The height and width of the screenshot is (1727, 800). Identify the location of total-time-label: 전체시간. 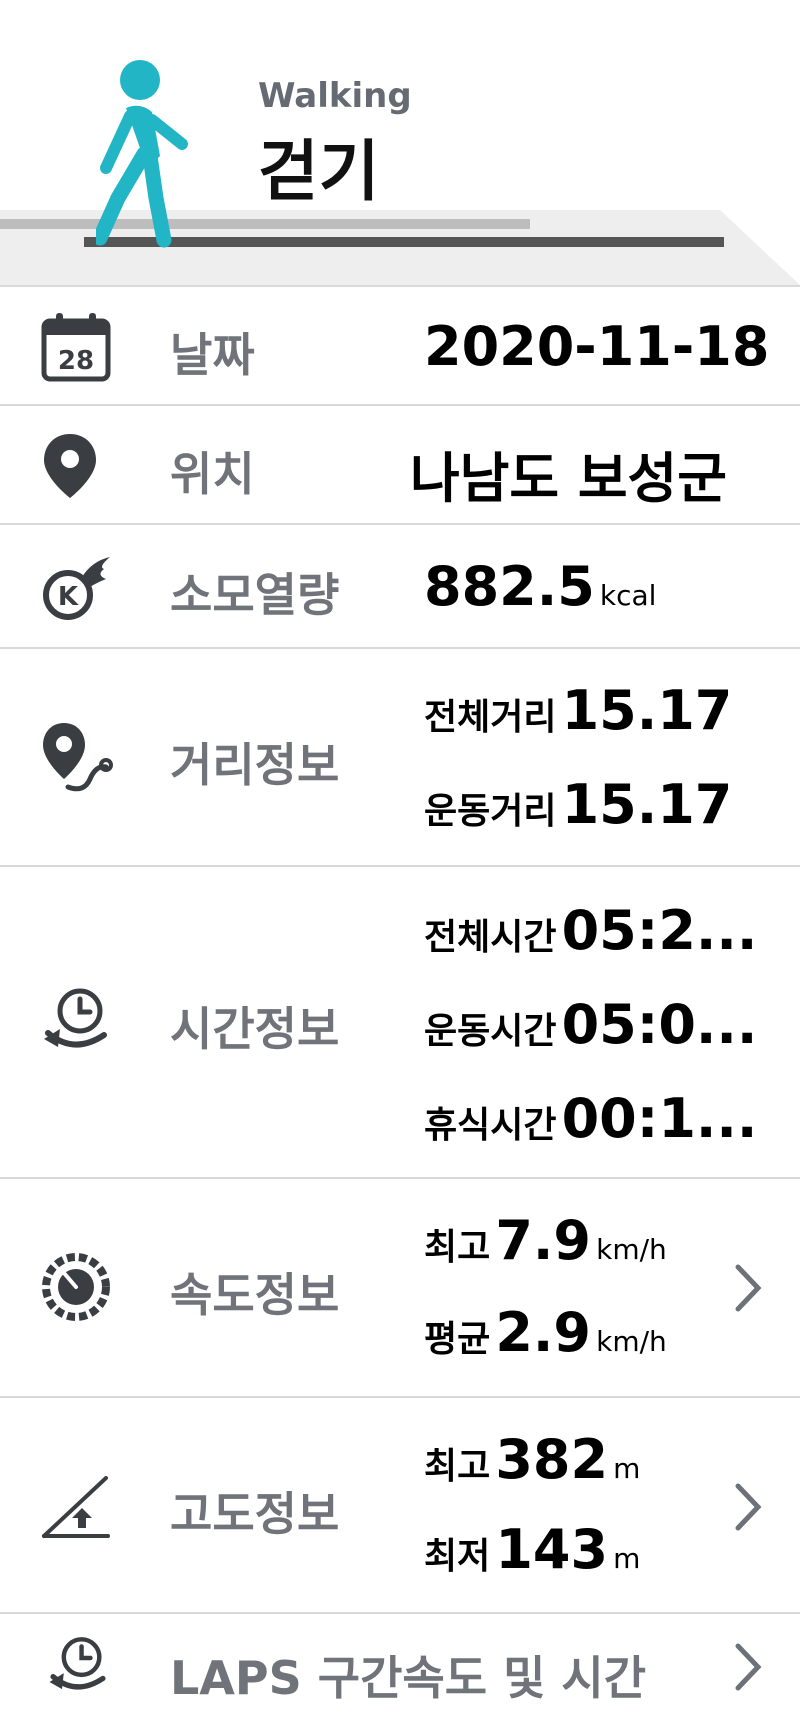
(490, 937).